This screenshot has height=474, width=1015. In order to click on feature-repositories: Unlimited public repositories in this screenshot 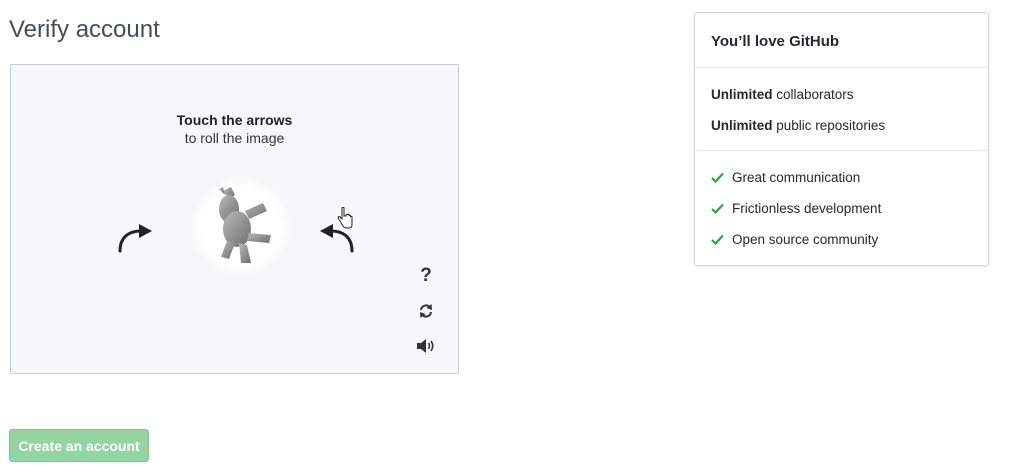, I will do `click(798, 125)`.